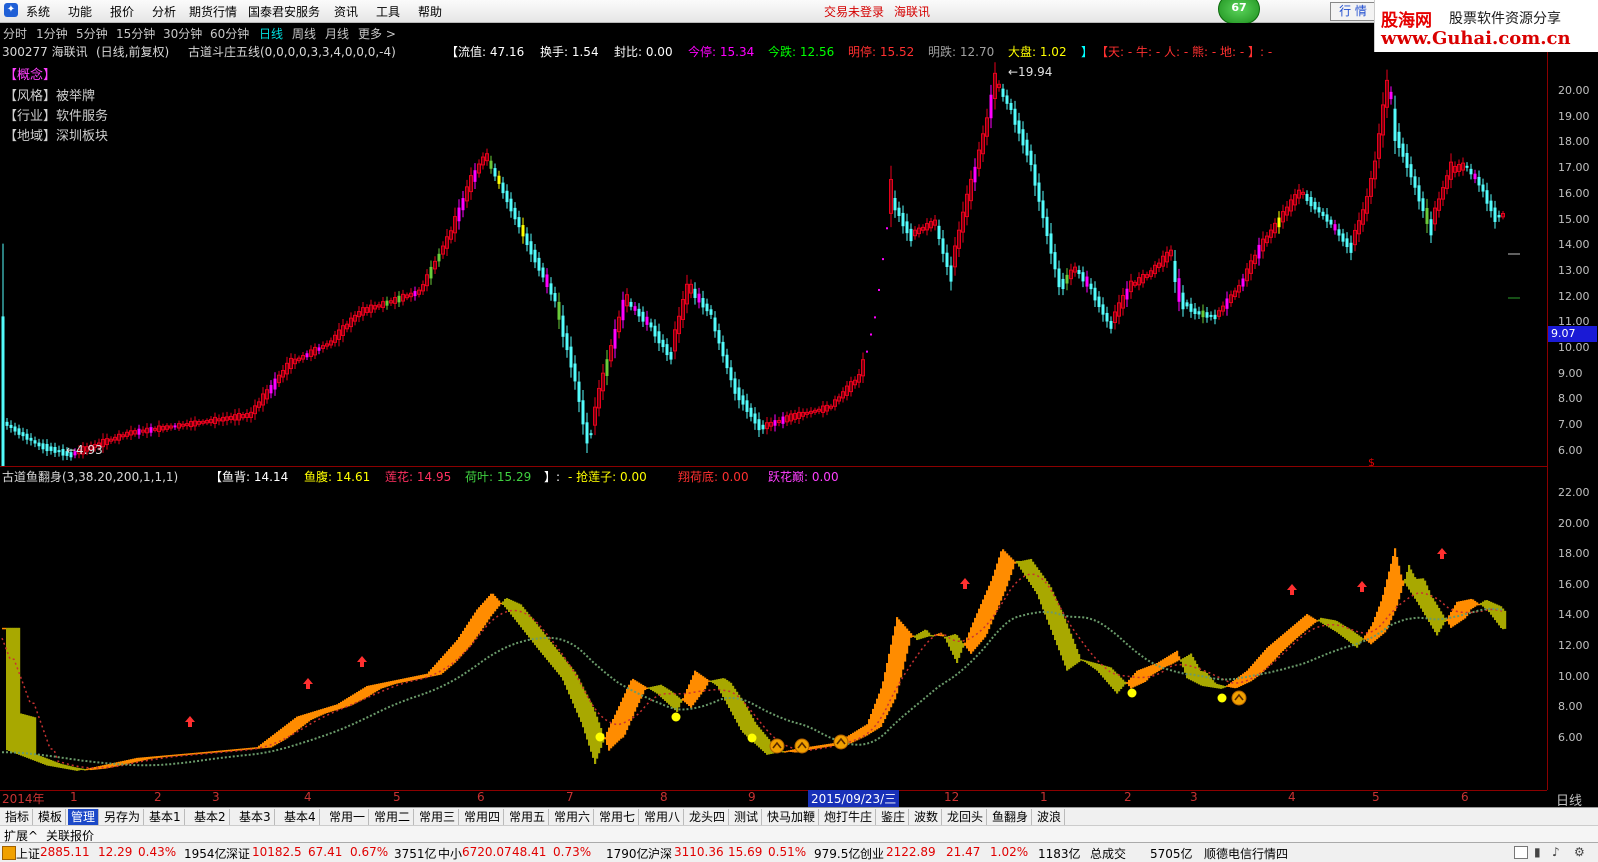 The height and width of the screenshot is (862, 1598). Describe the element at coordinates (304, 33) in the screenshot. I see `period-weekly: 周线` at that location.